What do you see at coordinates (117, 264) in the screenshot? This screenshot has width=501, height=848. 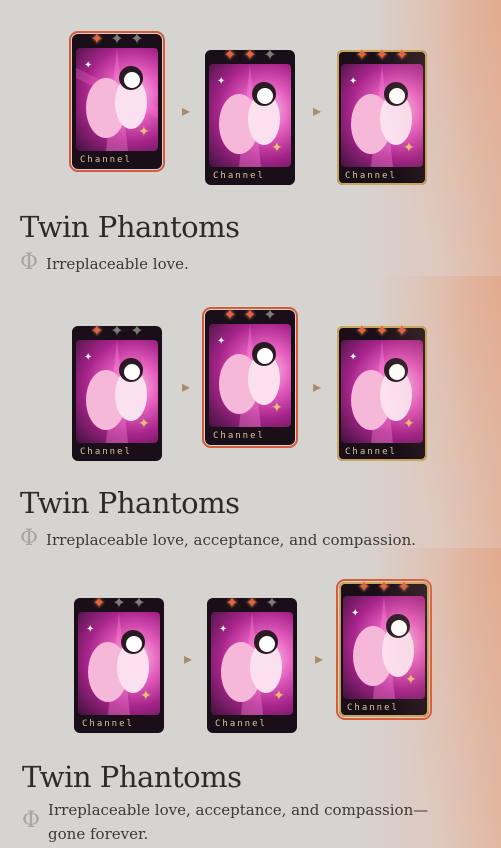 I see `panel-description: Irreplaceable love.` at bounding box center [117, 264].